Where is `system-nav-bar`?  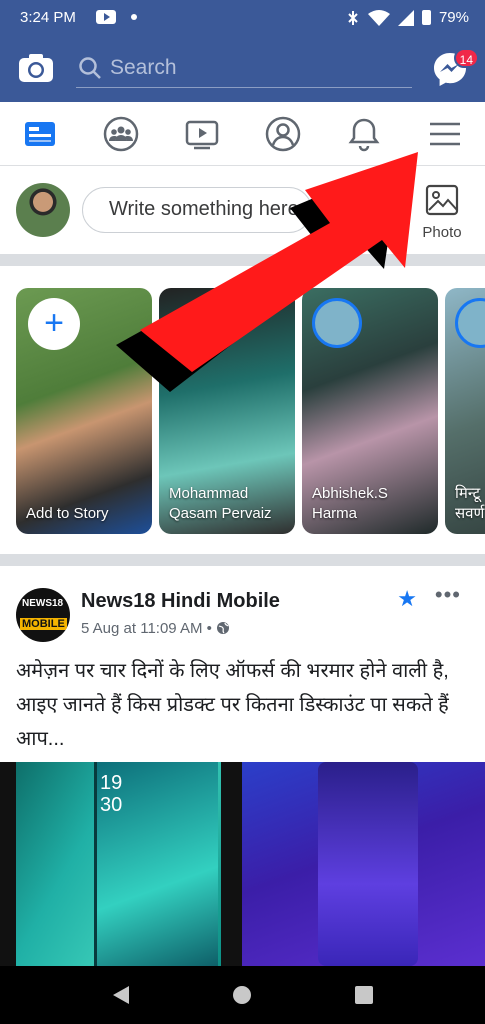 system-nav-bar is located at coordinates (242, 995).